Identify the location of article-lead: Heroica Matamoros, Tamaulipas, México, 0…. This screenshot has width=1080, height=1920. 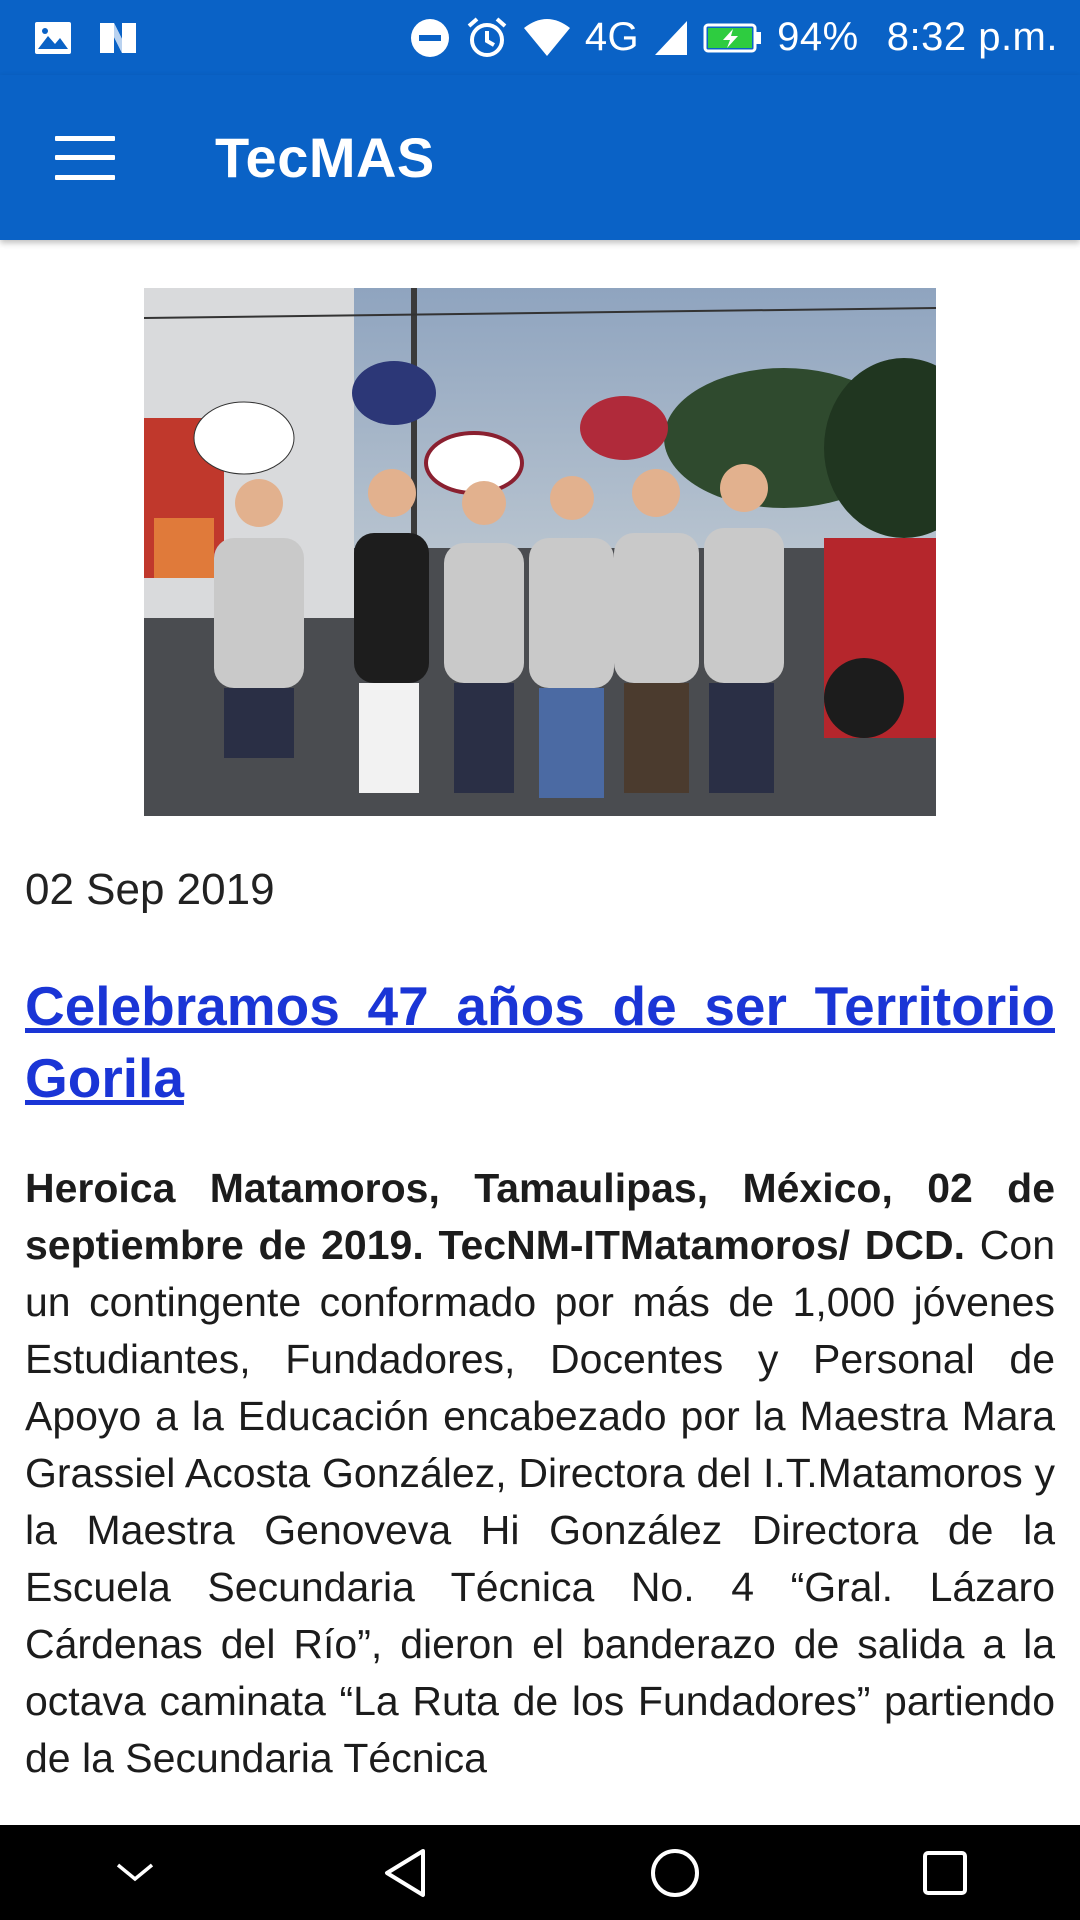
(540, 1216).